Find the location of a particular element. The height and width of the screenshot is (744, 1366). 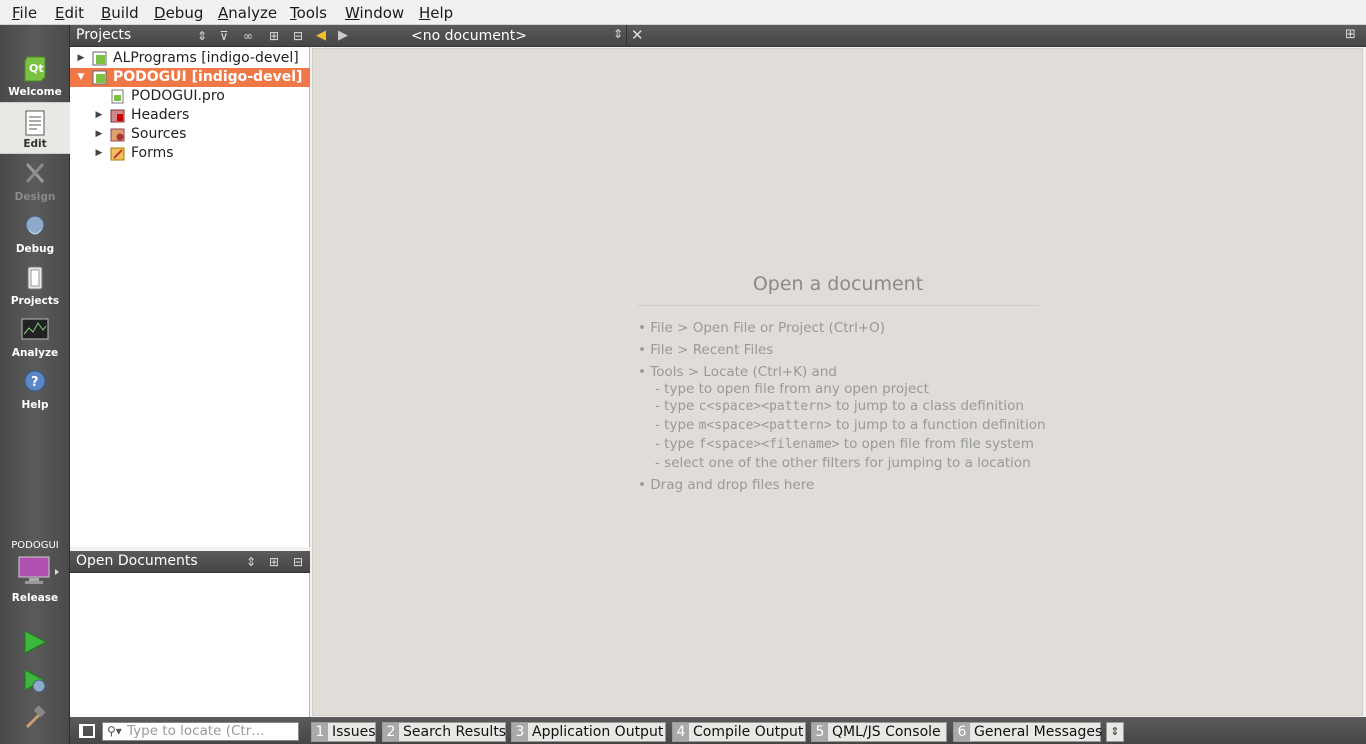

hint-text: to open file from file system is located at coordinates (936, 444).